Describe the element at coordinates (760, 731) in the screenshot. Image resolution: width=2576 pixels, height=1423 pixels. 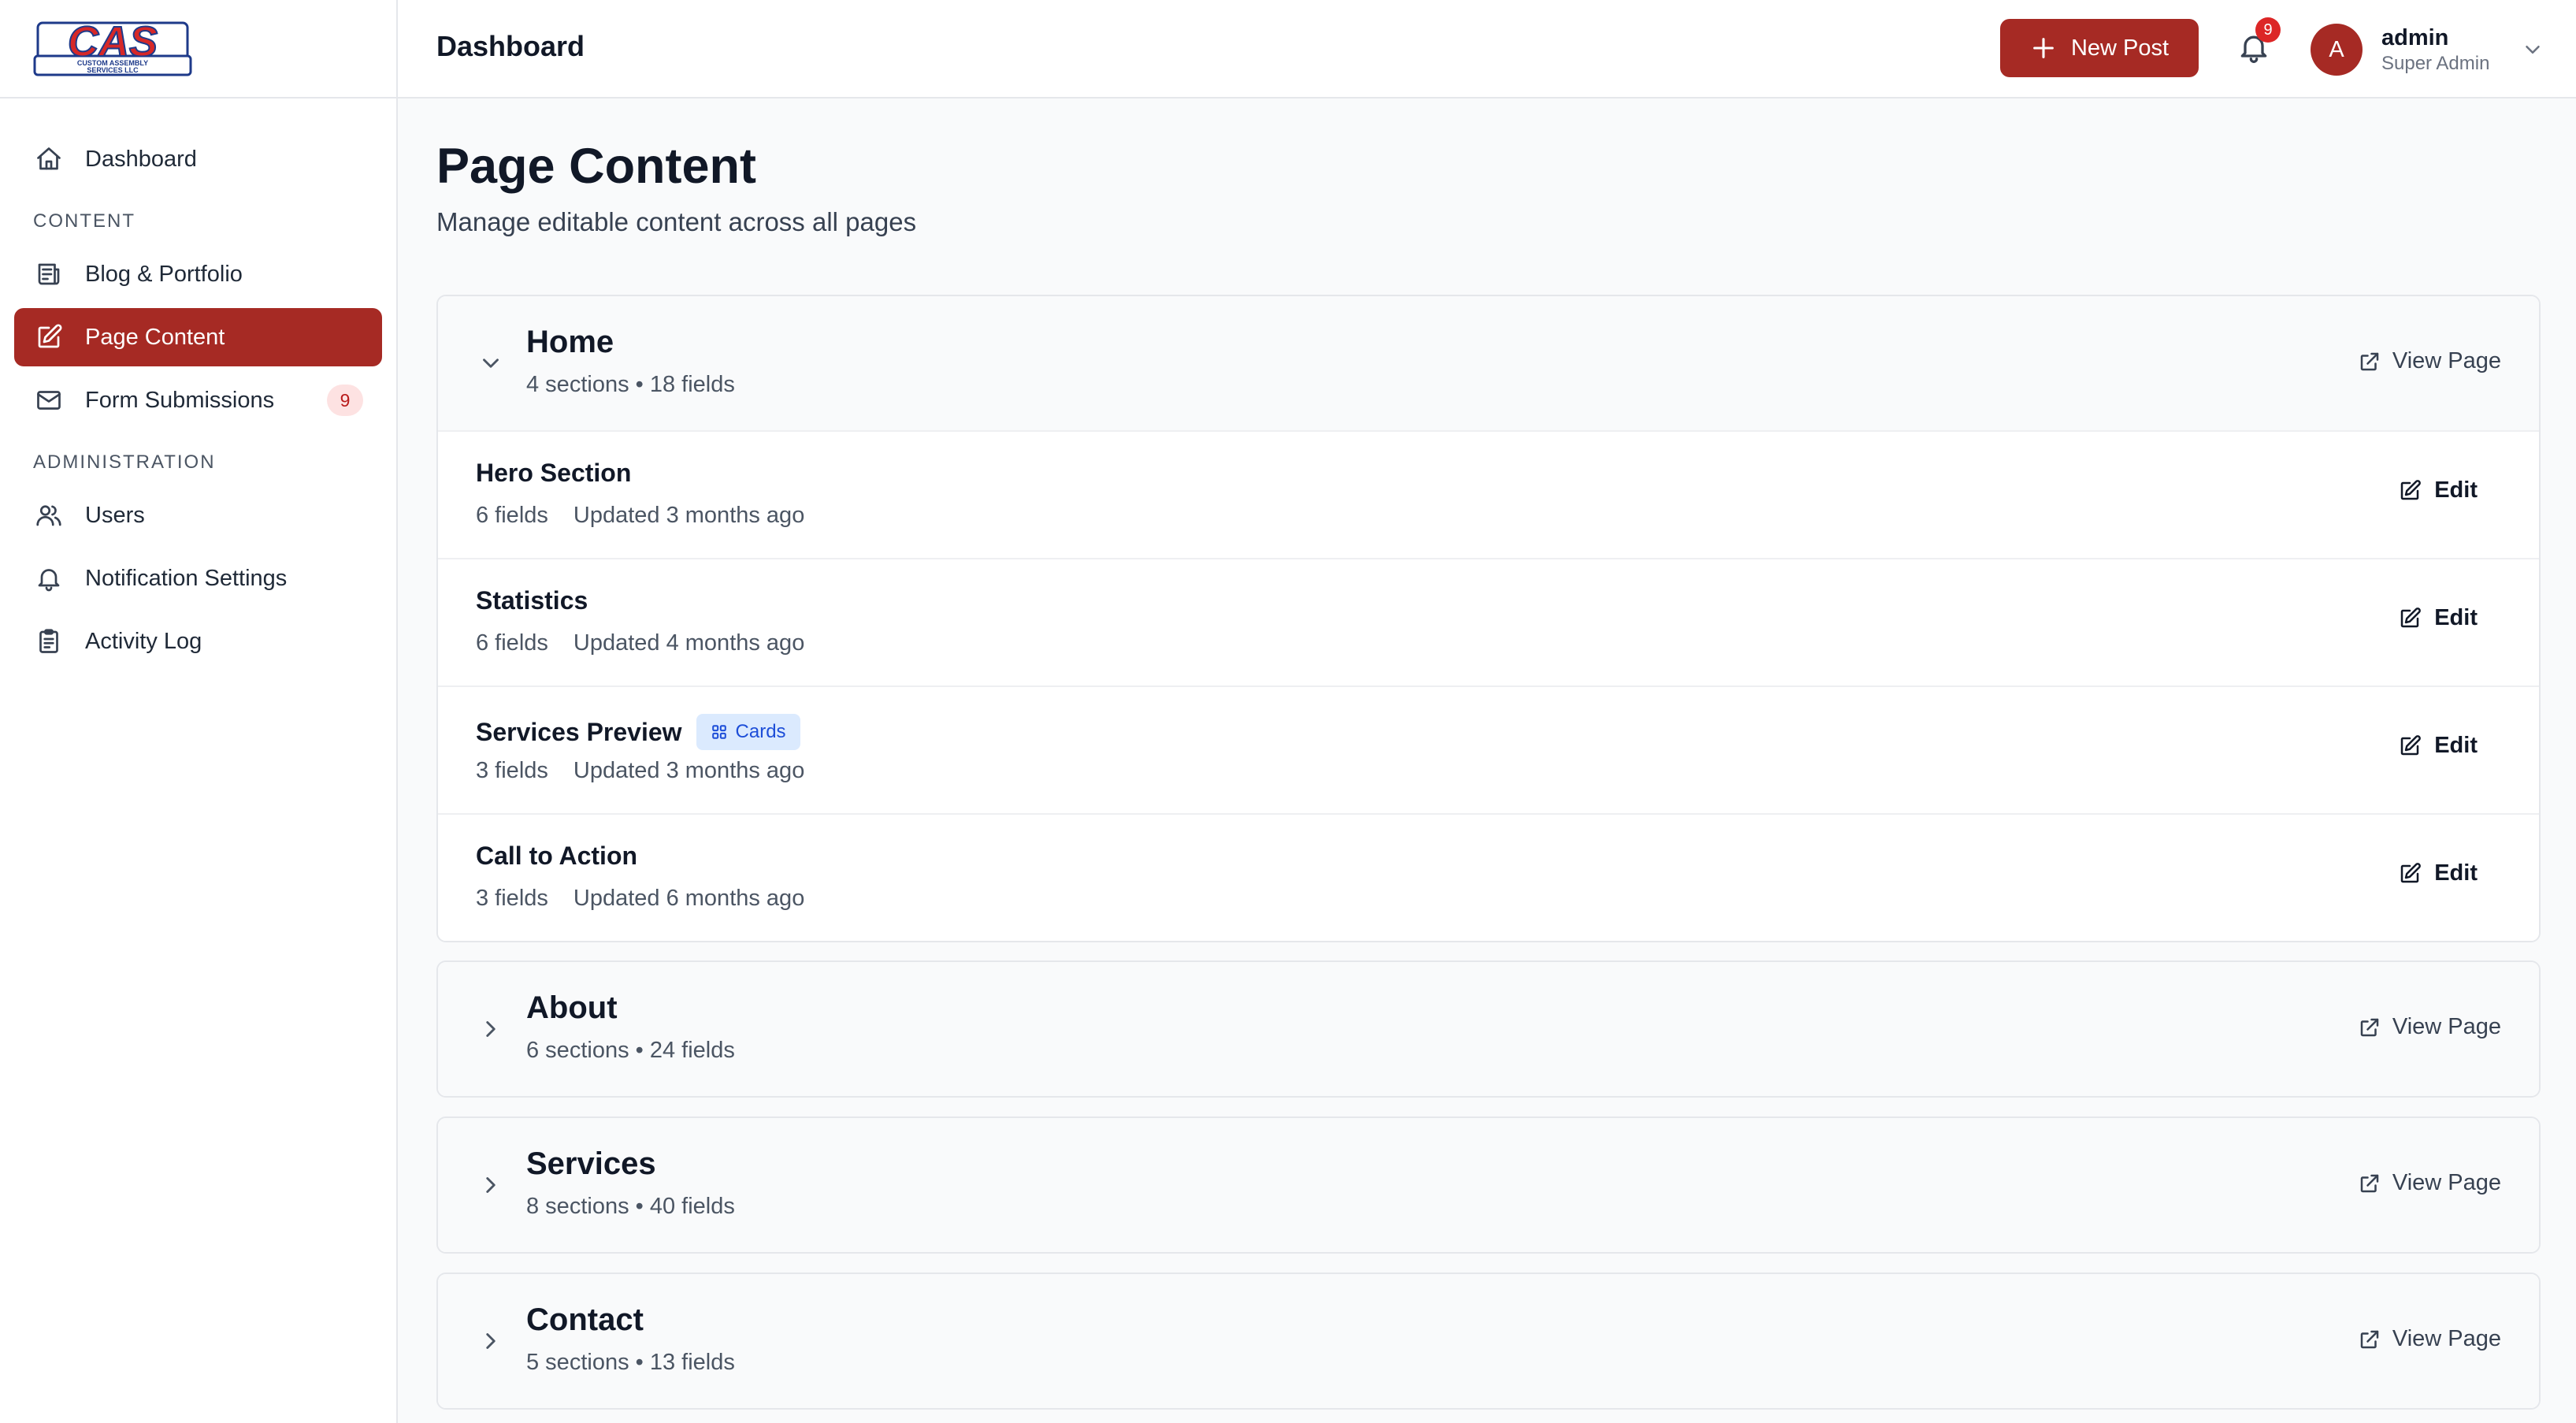
I see `tag-label: Cards` at that location.